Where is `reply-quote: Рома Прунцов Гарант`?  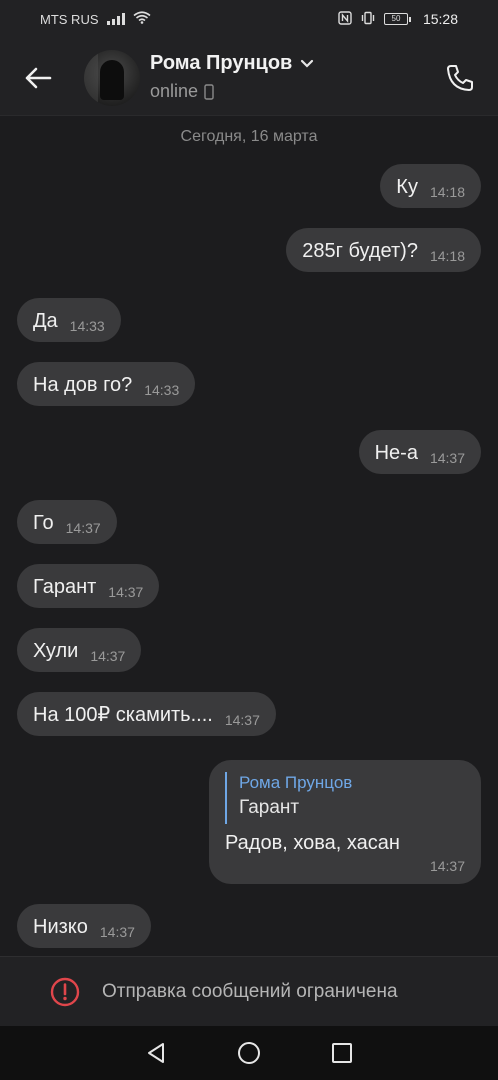 reply-quote: Рома Прунцов Гарант is located at coordinates (288, 798).